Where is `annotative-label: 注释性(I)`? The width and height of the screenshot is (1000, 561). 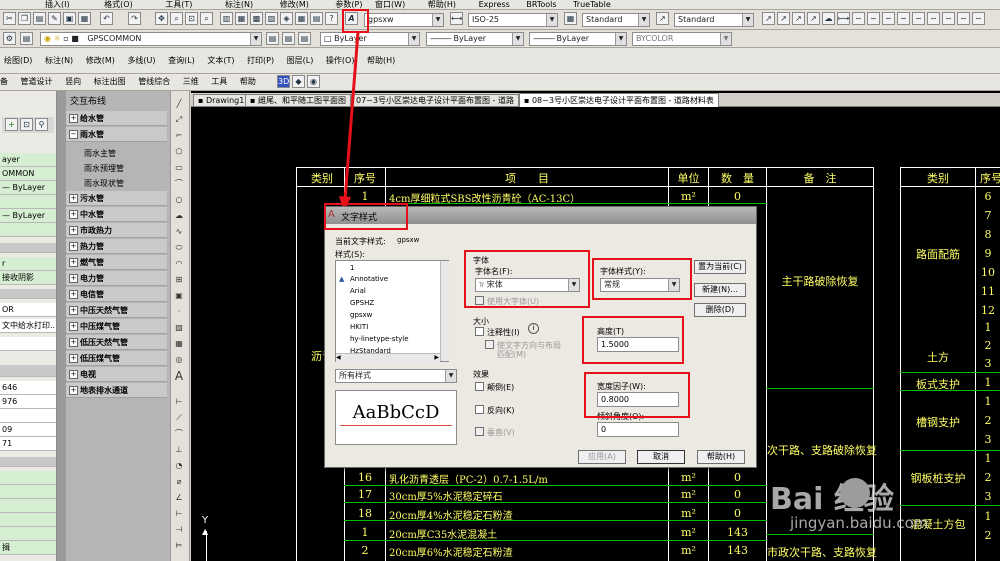
annotative-label: 注释性(I) is located at coordinates (503, 332).